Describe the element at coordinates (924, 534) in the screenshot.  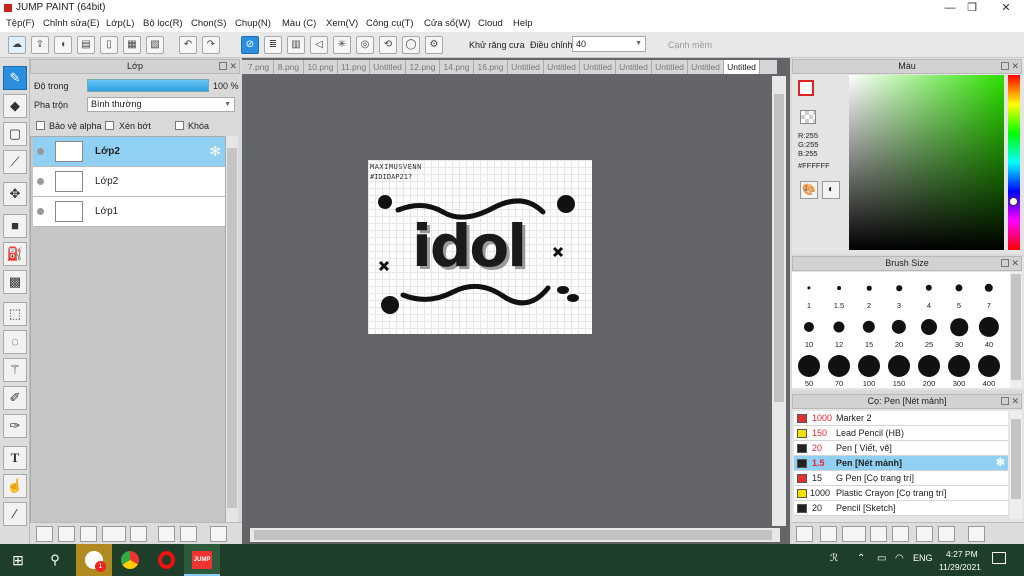
I see `folder-icon` at that location.